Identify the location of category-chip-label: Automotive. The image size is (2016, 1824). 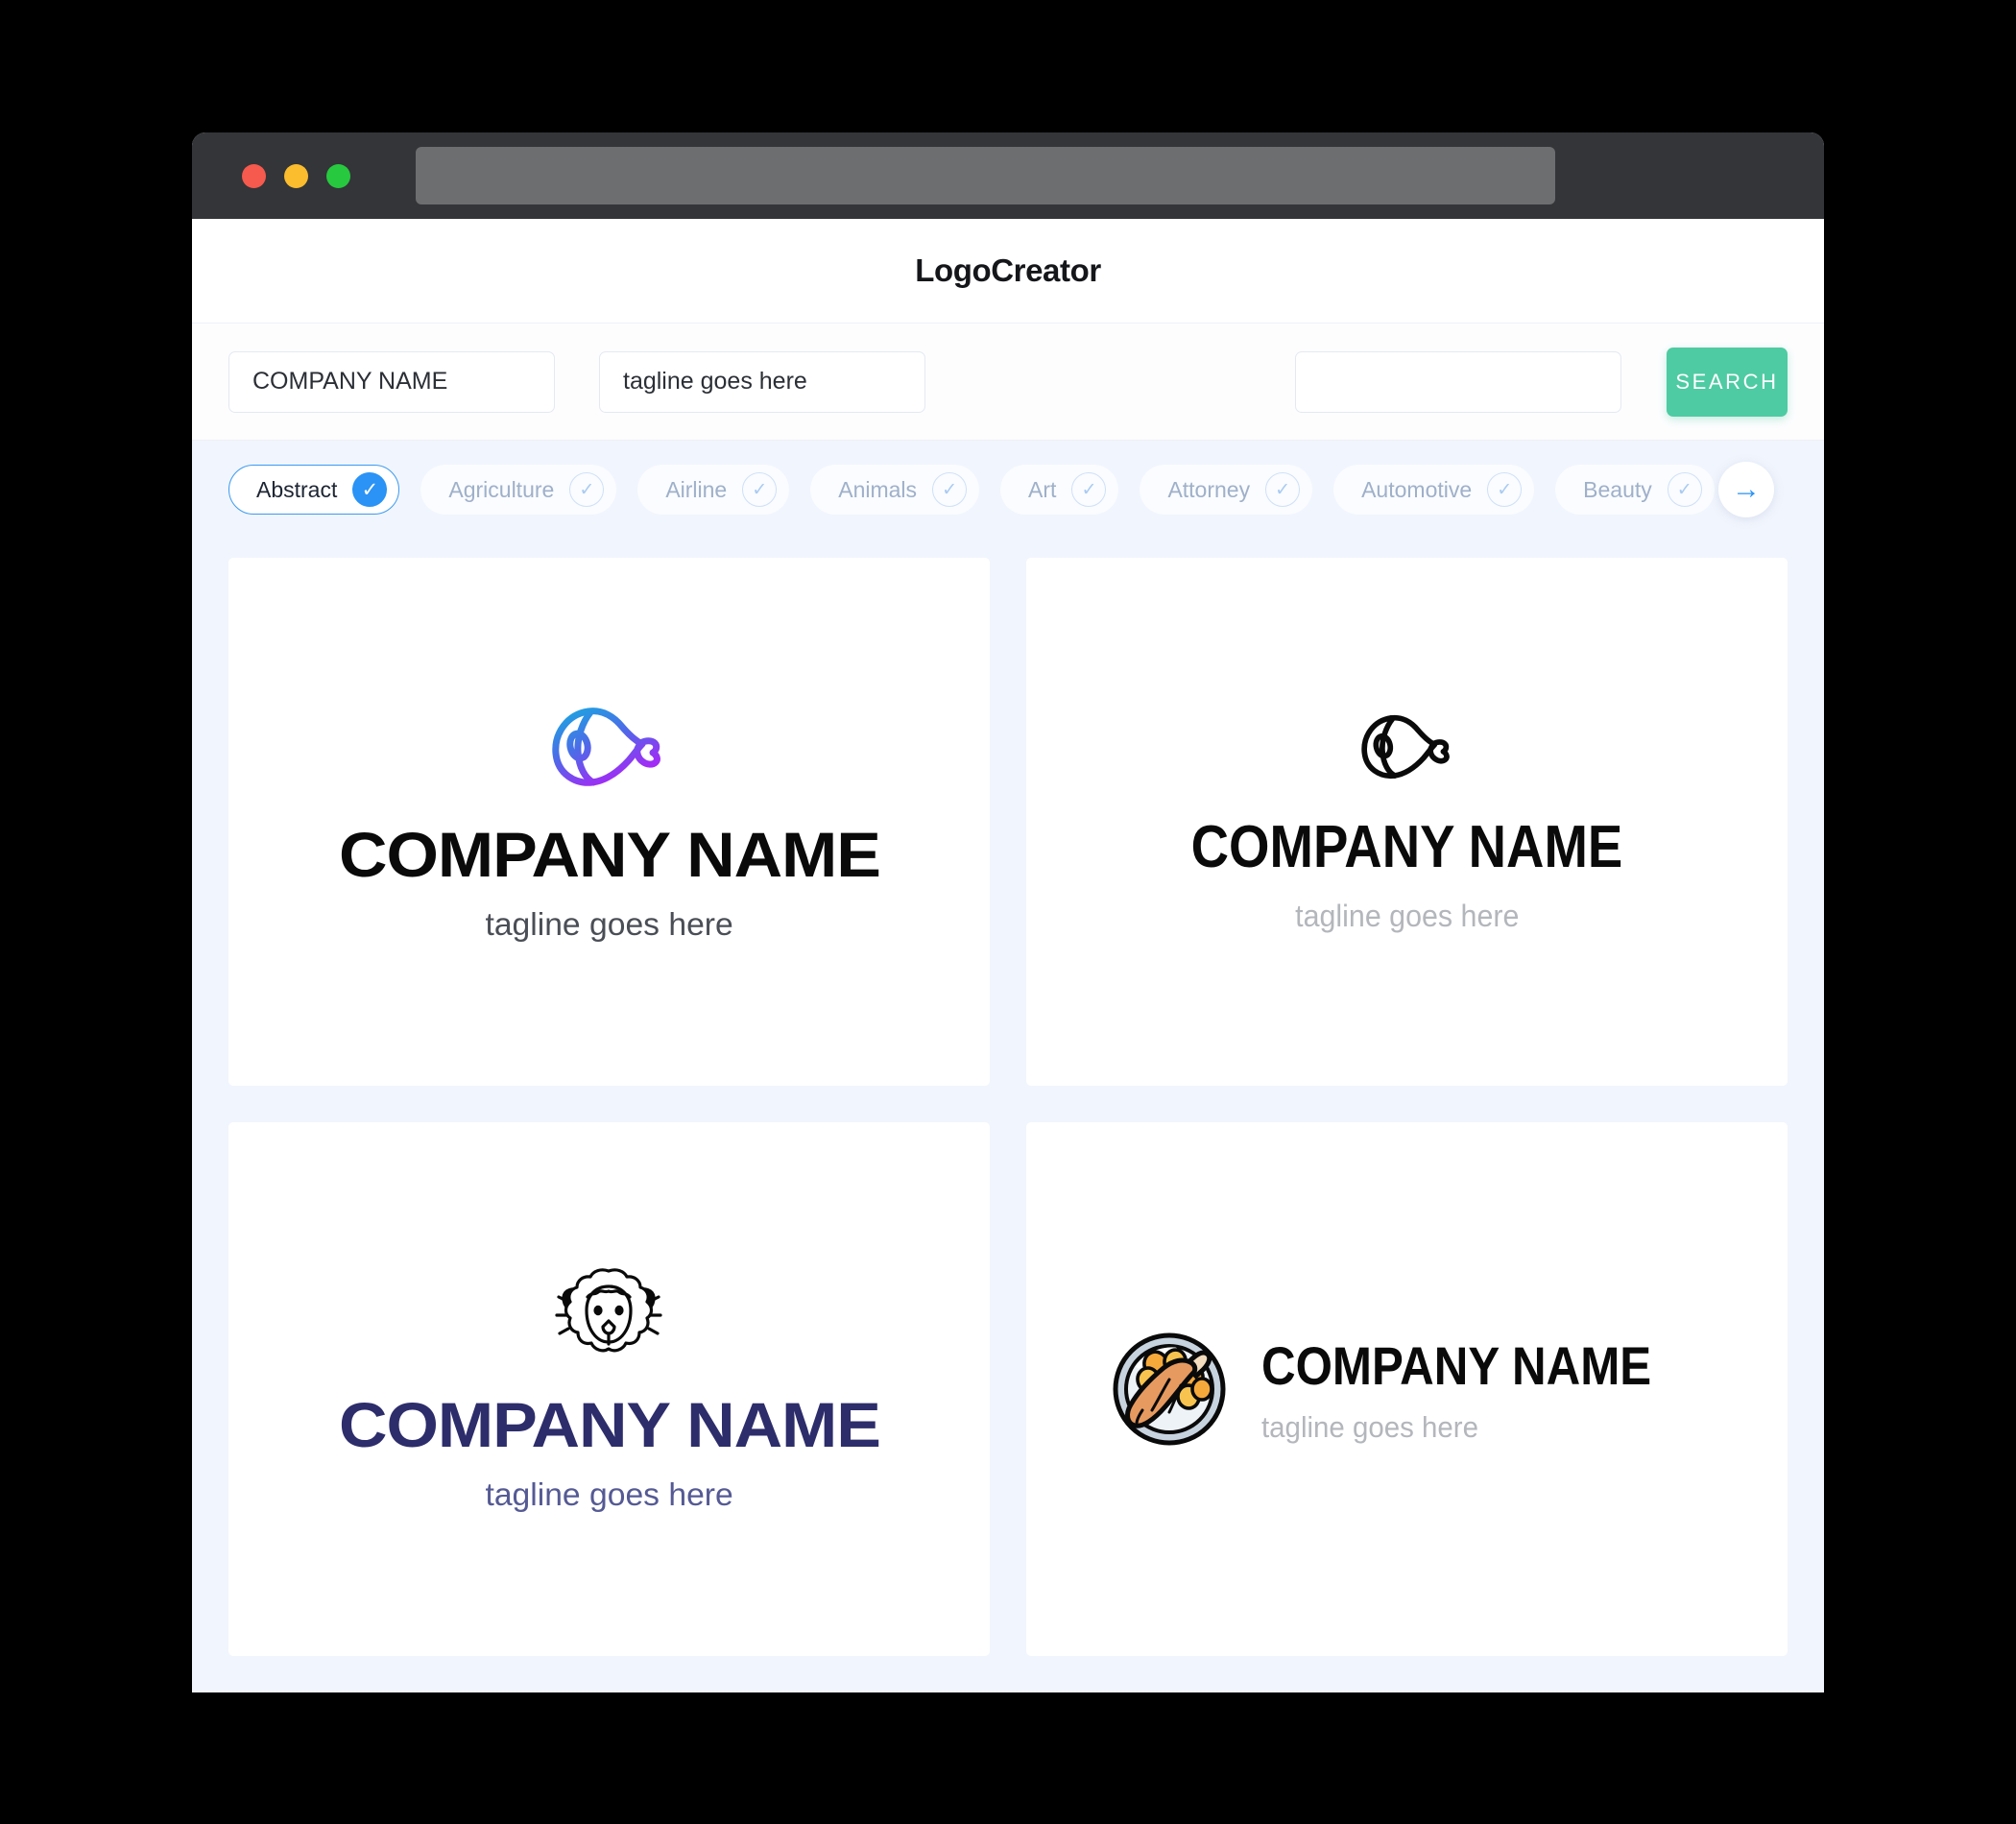
(1417, 489).